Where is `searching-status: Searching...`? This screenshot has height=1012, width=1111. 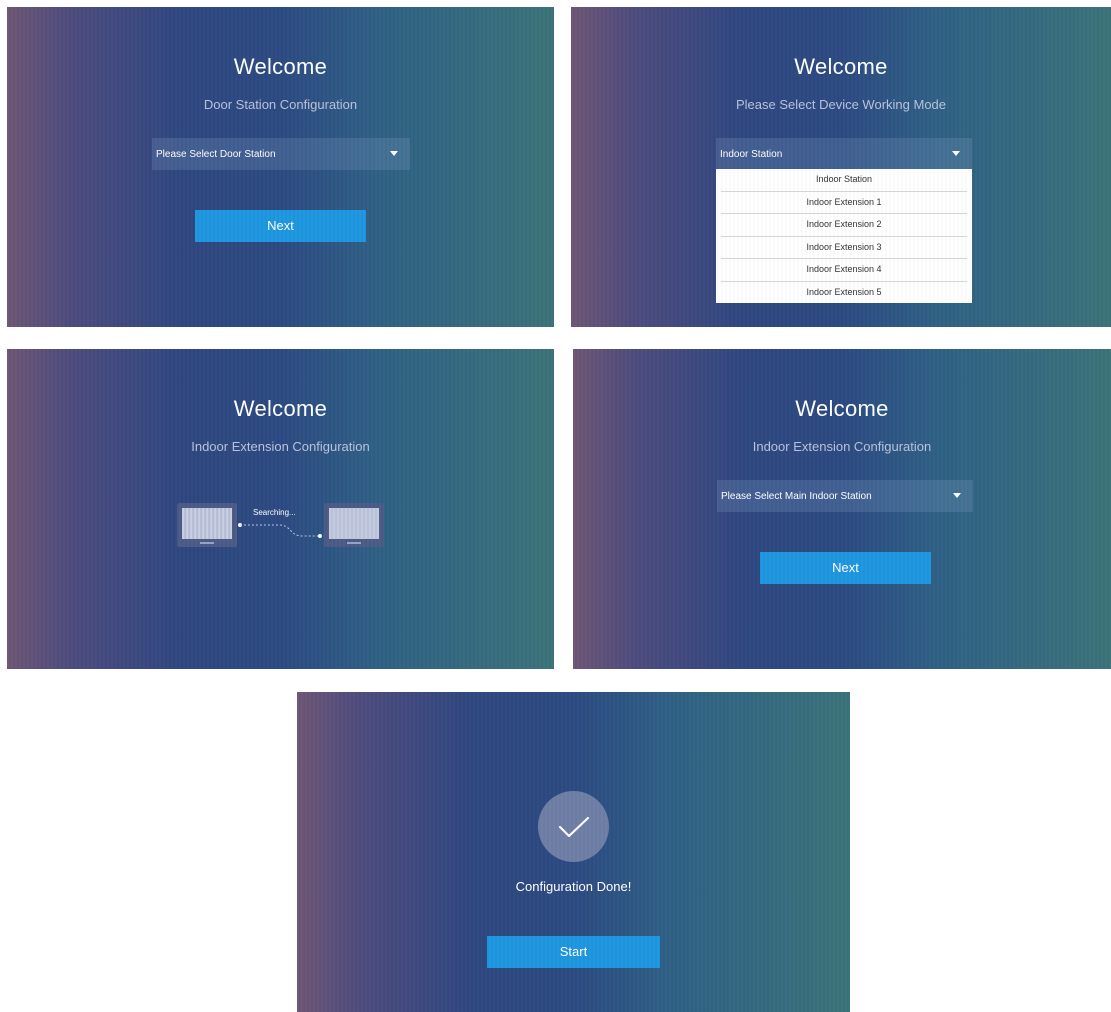
searching-status: Searching... is located at coordinates (274, 512).